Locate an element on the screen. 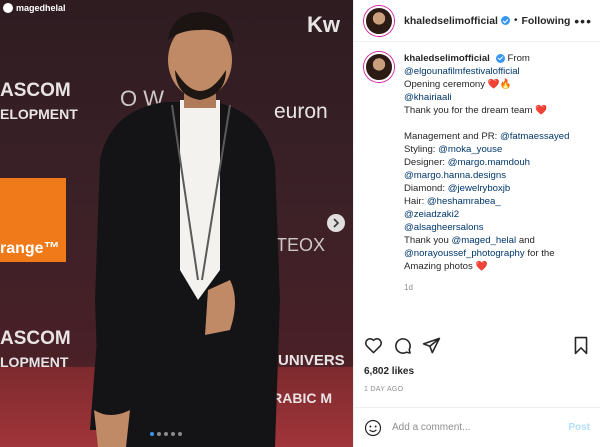 The width and height of the screenshot is (600, 447). caption-avatar is located at coordinates (379, 67).